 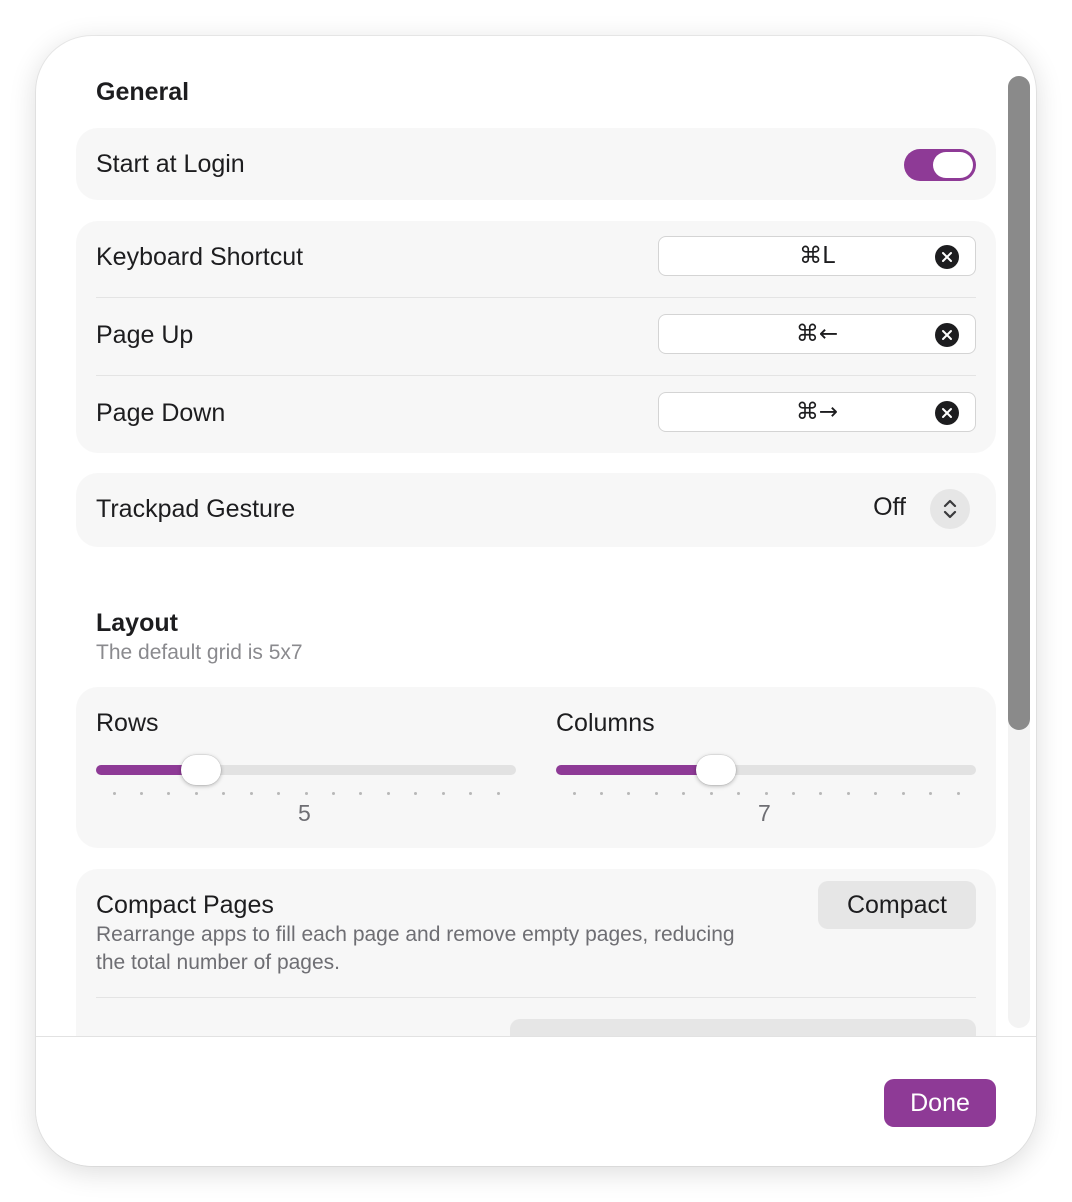 I want to click on layout-section-subtitle: The default grid is 5x7, so click(x=199, y=652).